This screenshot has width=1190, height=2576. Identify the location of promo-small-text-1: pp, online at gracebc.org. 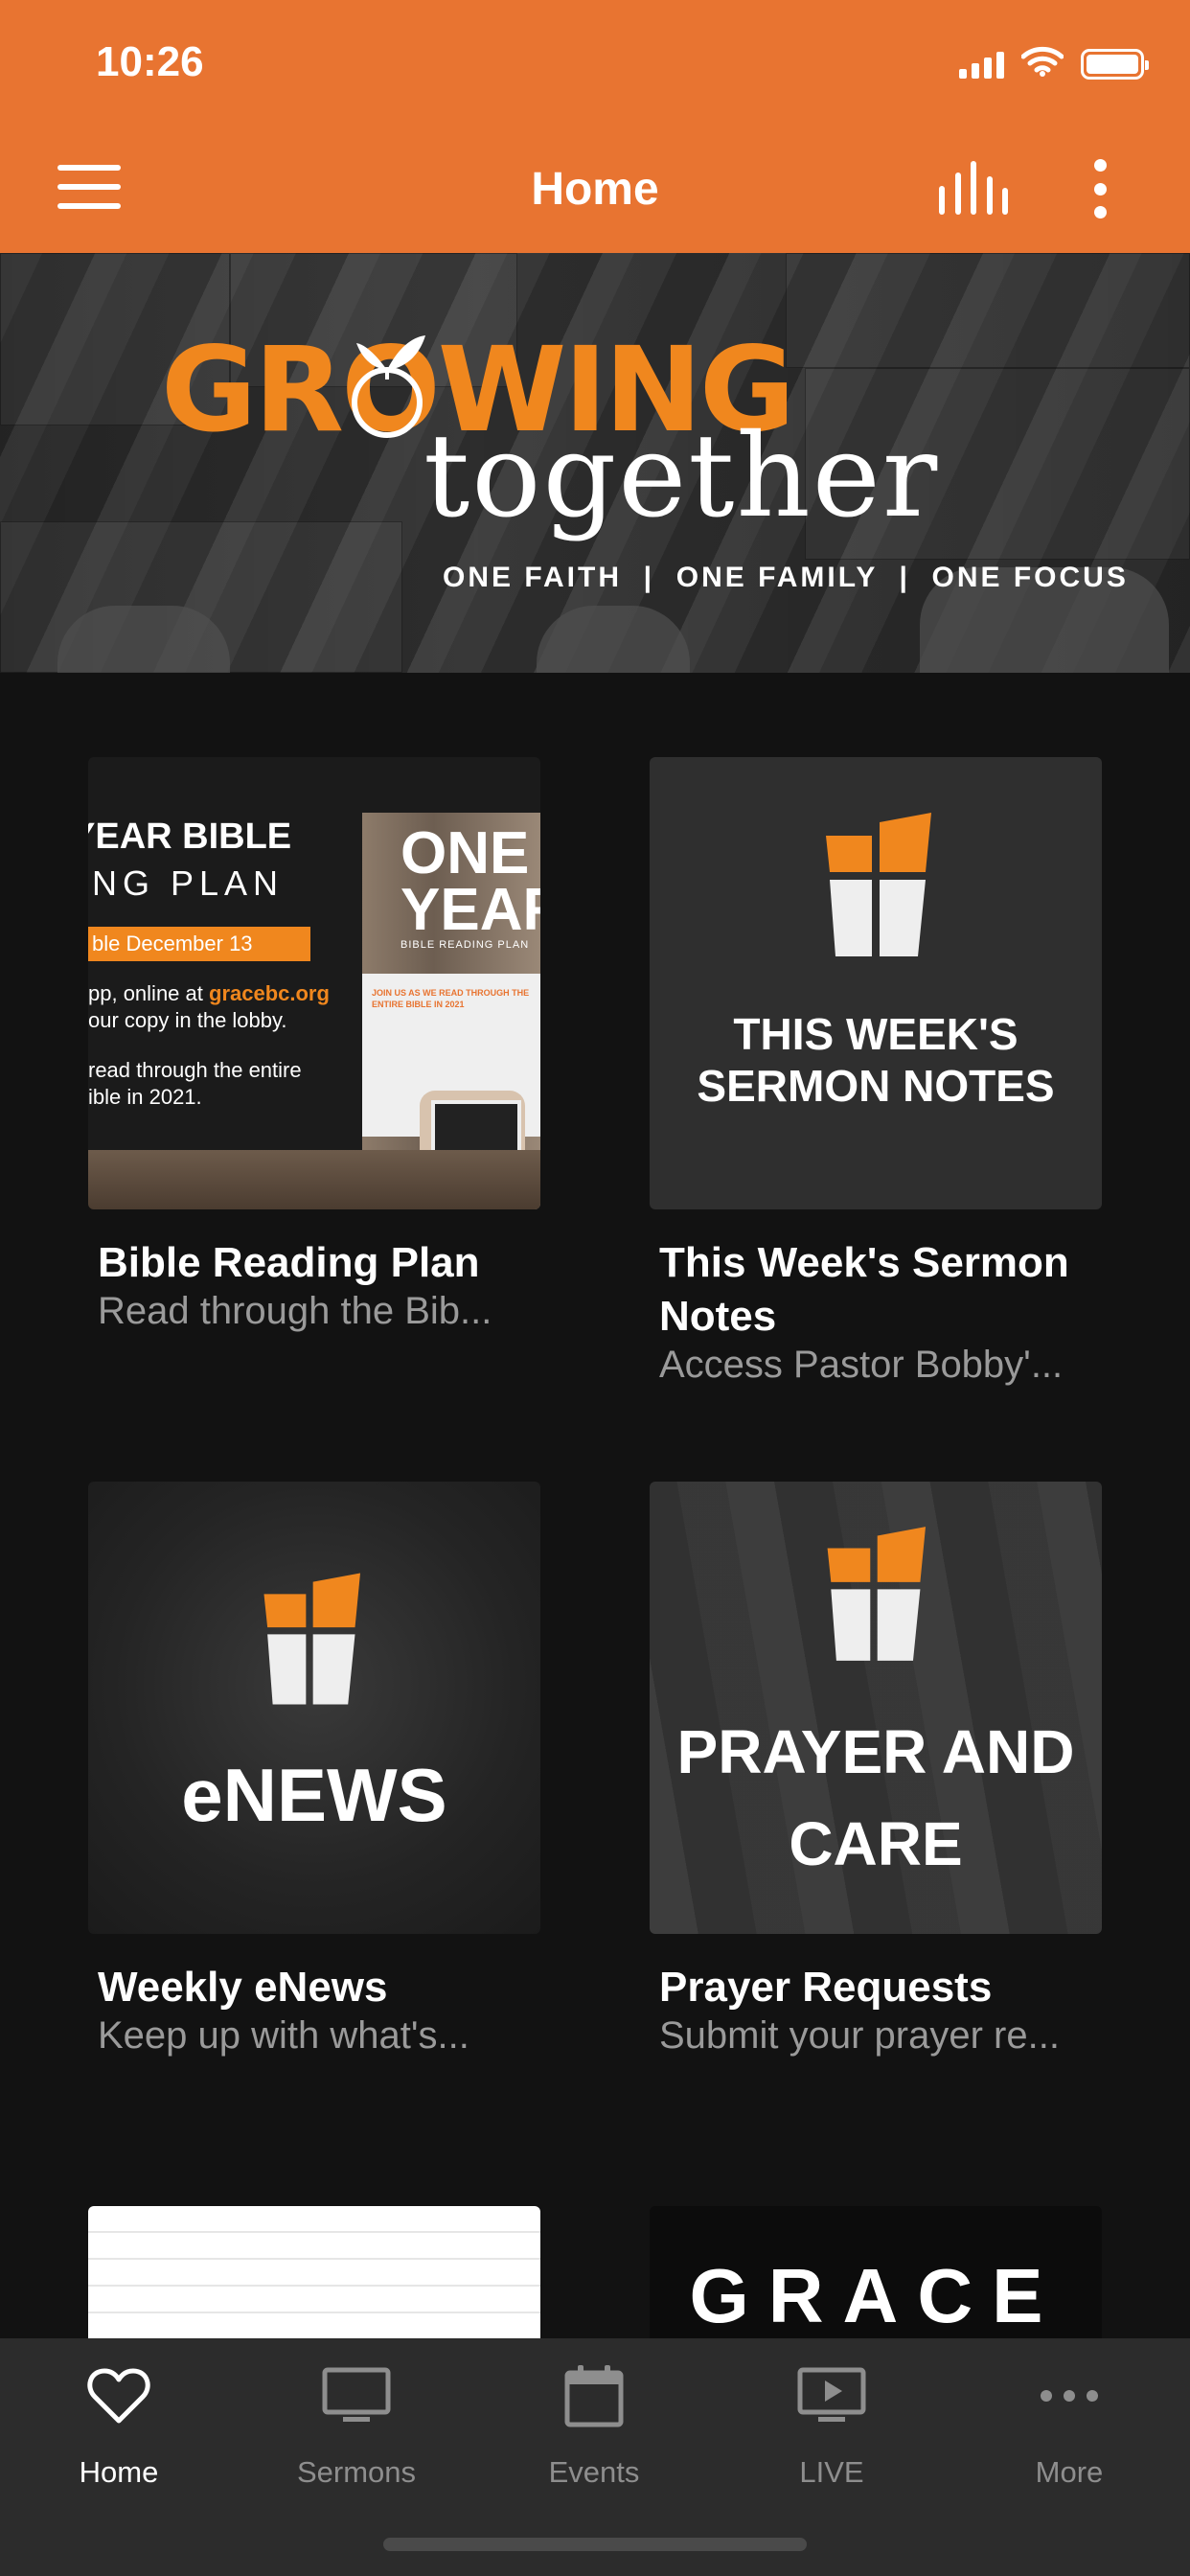
(222, 993).